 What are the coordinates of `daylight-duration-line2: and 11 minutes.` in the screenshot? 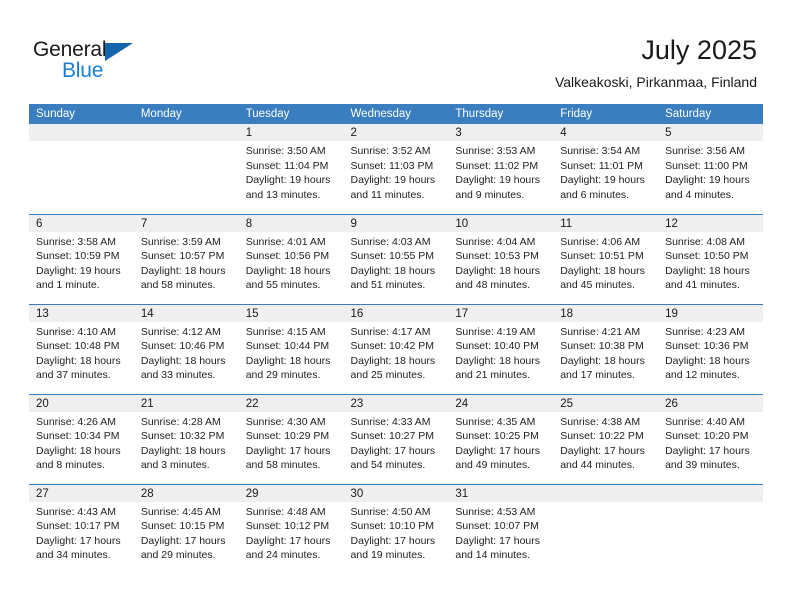 It's located at (387, 194).